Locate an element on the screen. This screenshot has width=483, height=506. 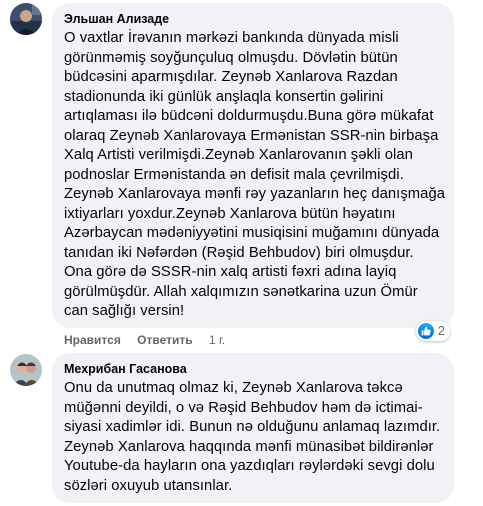
reply-action: Ответить is located at coordinates (164, 340).